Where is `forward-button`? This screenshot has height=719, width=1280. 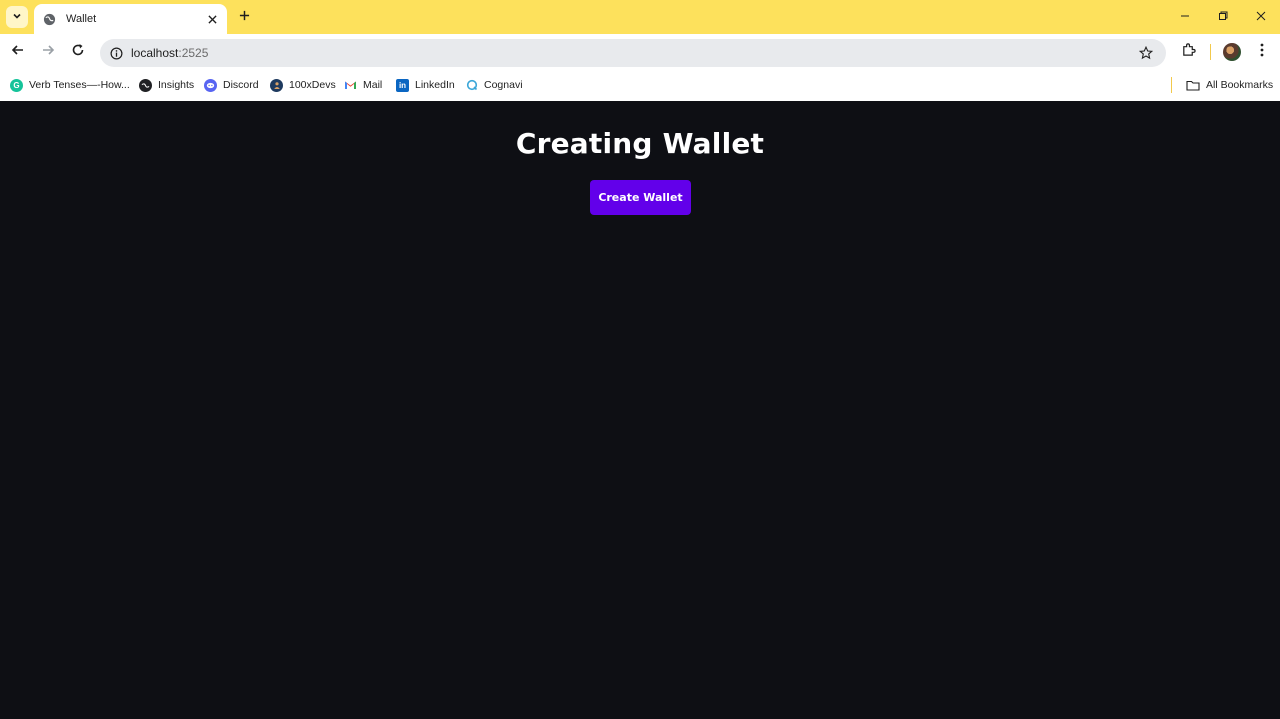
forward-button is located at coordinates (48, 52).